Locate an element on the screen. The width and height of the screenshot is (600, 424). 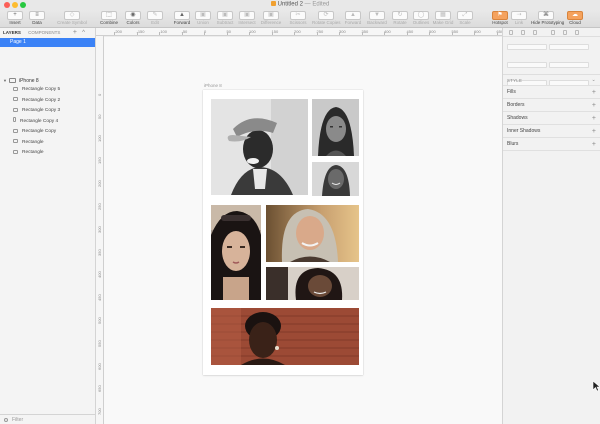
toolbar-button-label: Hide Prototyping is located at coordinates (548, 22).